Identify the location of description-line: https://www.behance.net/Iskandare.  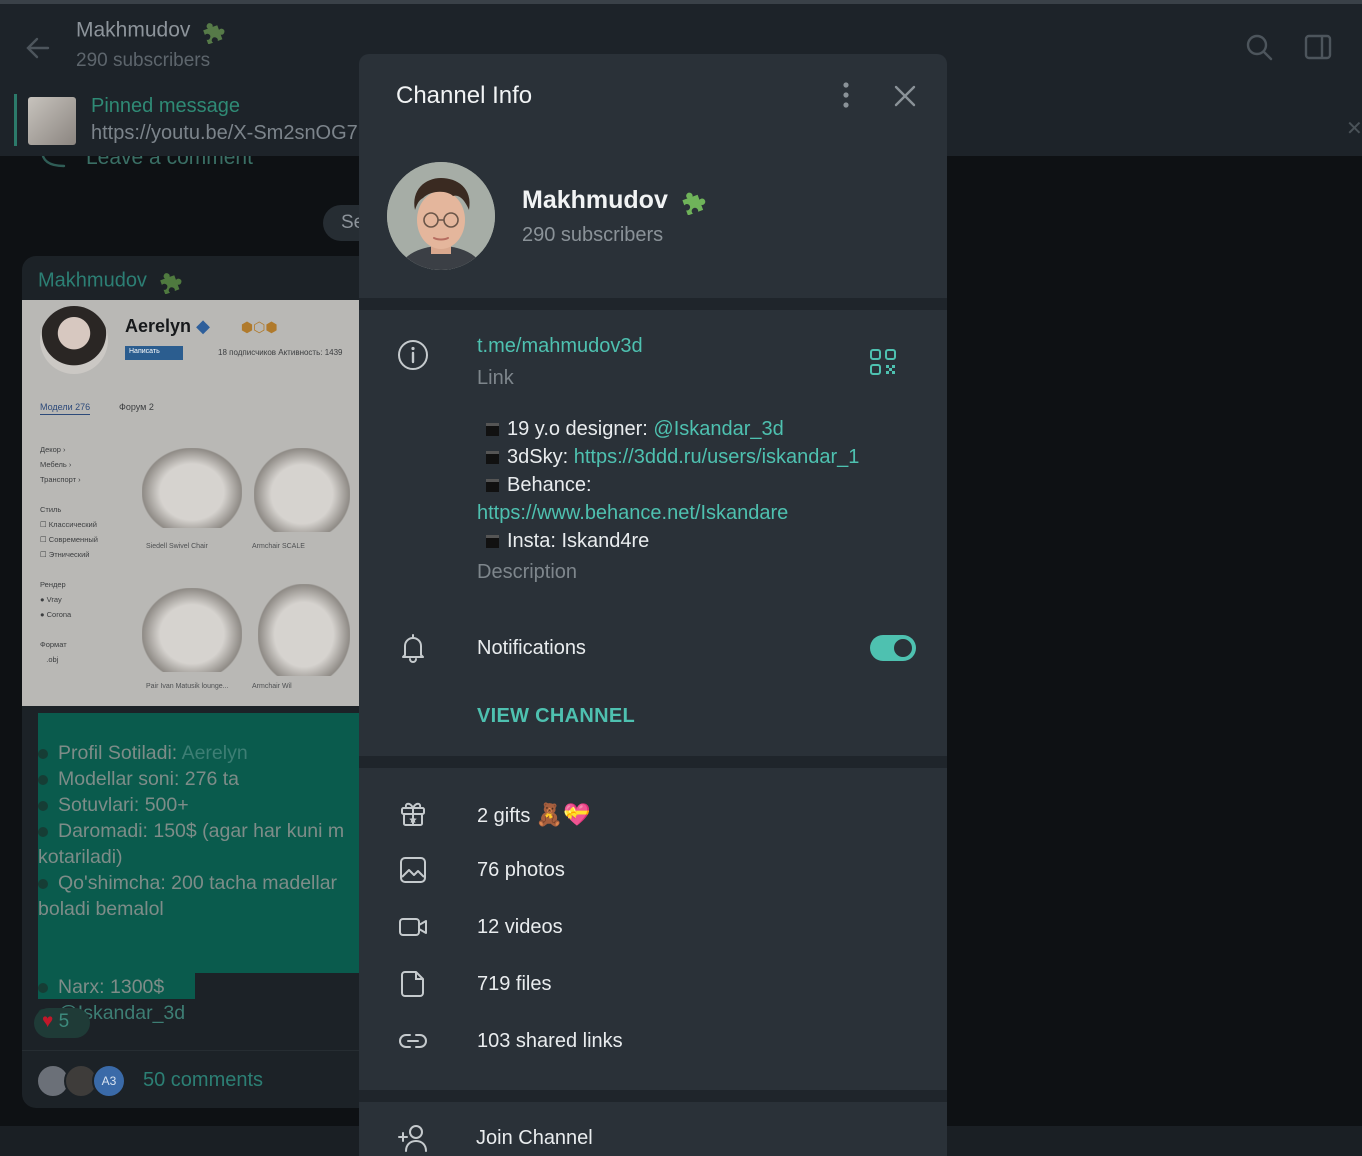
(668, 513).